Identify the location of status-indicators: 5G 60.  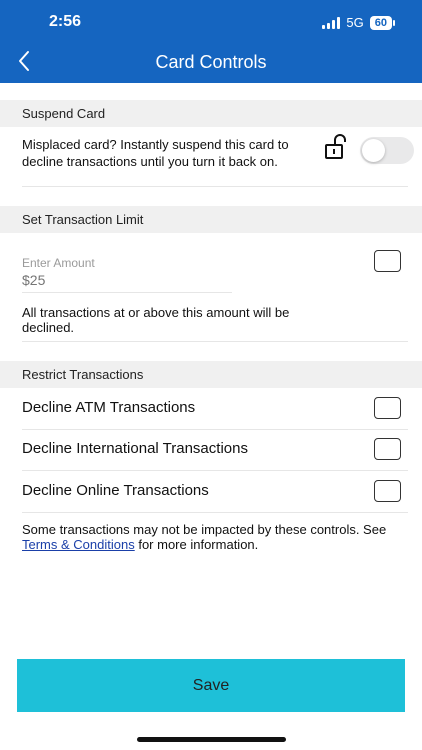
(359, 22).